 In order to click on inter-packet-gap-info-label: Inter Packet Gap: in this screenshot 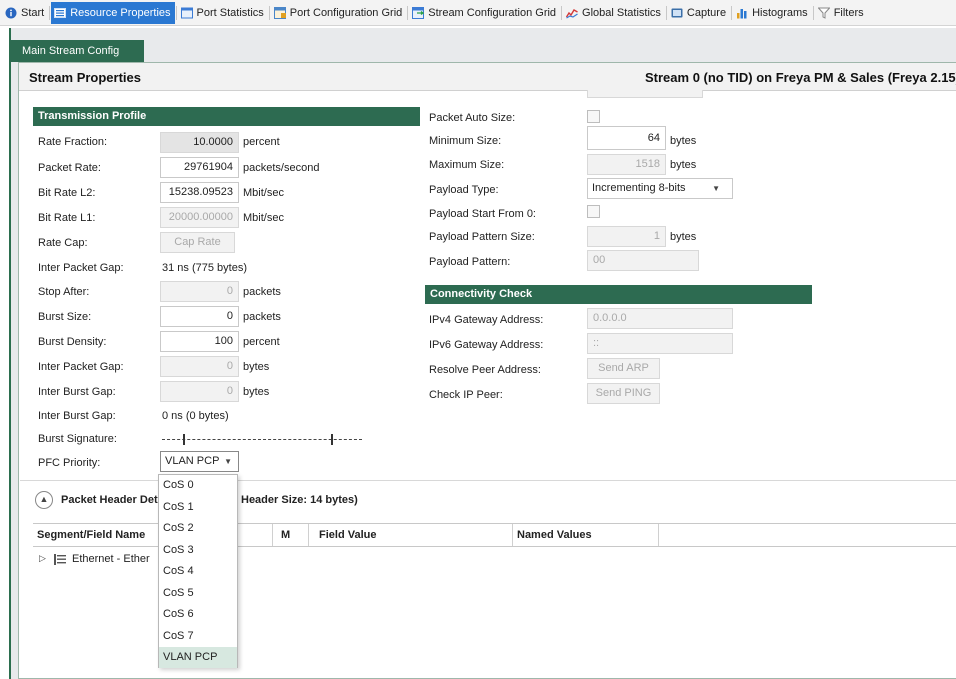, I will do `click(81, 268)`.